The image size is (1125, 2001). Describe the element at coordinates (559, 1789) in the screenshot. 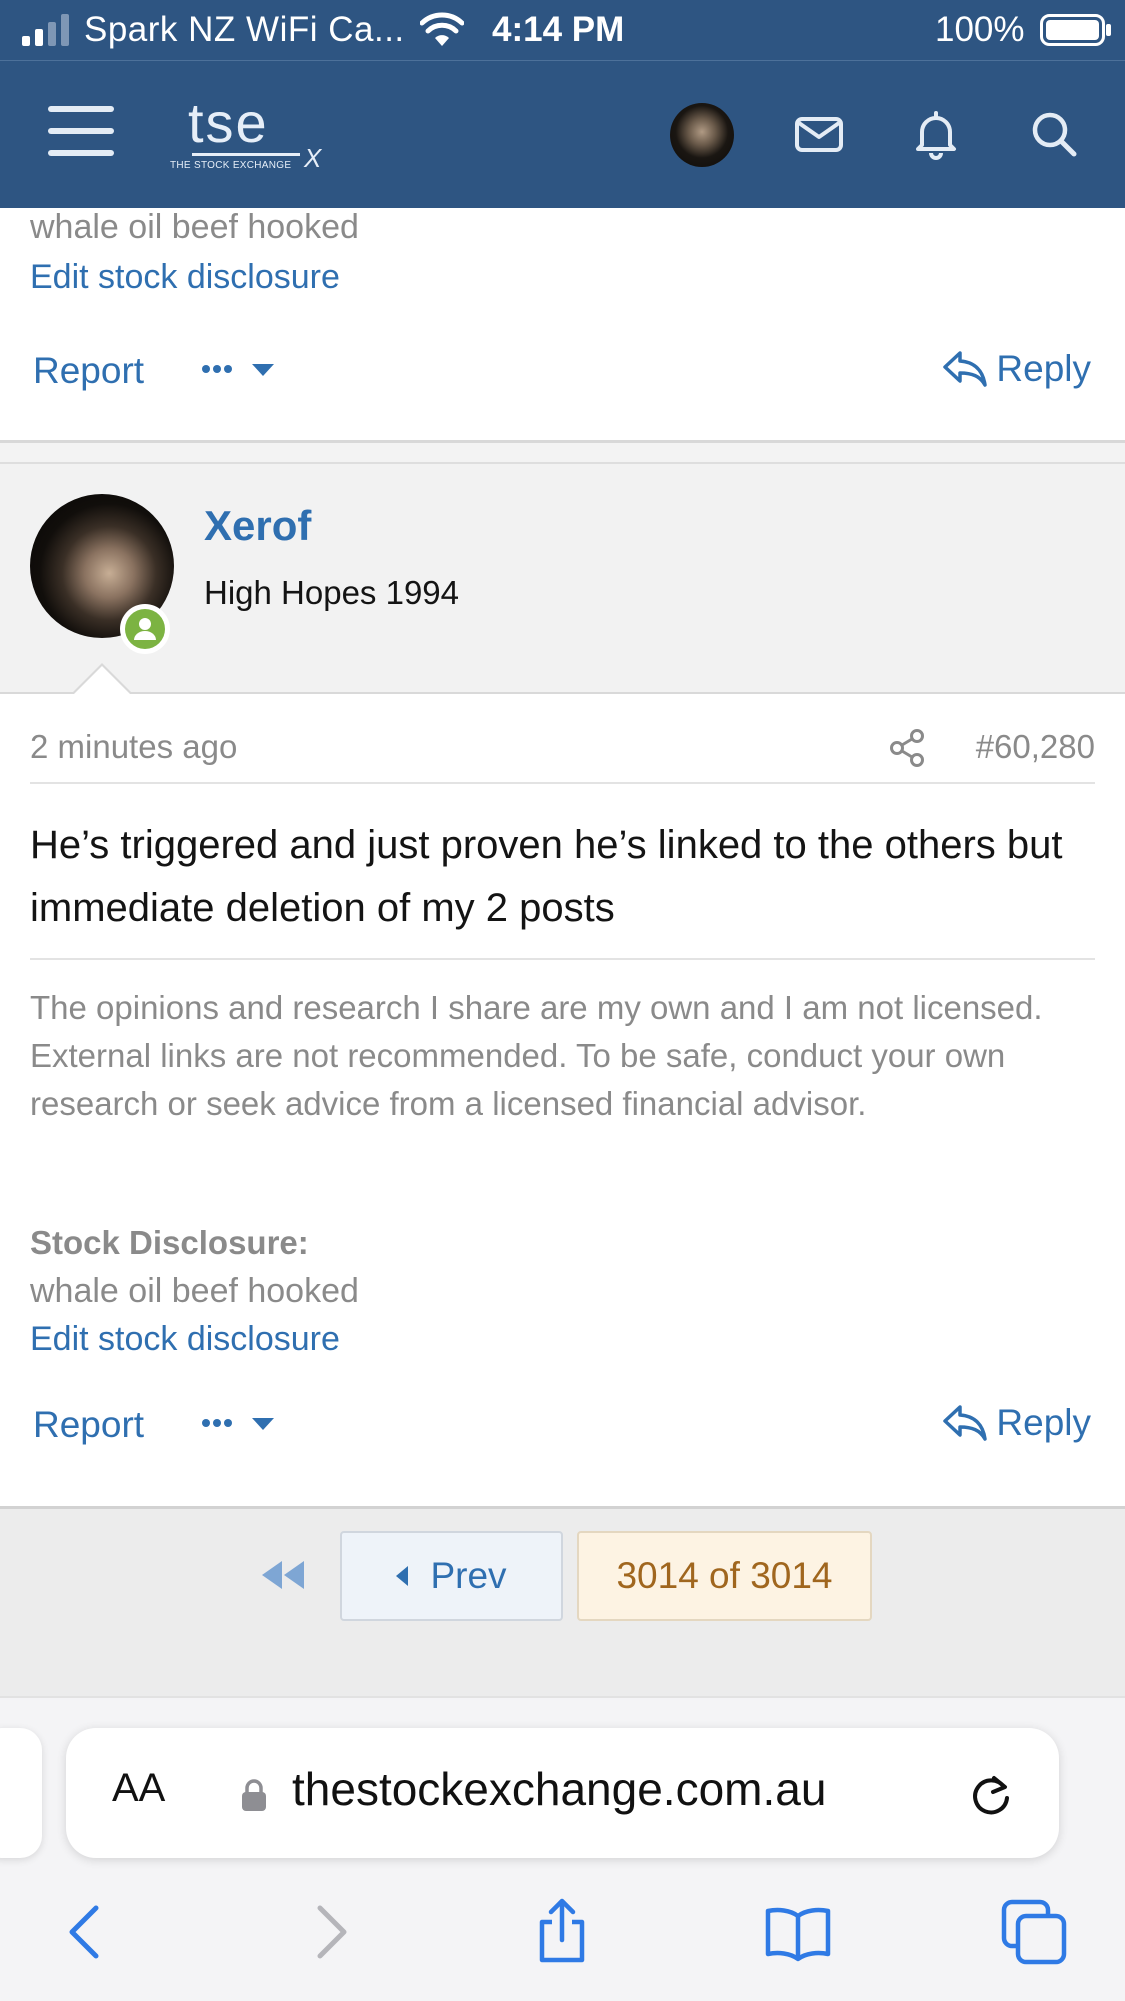

I see `url-text: thestockexchange.com.au` at that location.